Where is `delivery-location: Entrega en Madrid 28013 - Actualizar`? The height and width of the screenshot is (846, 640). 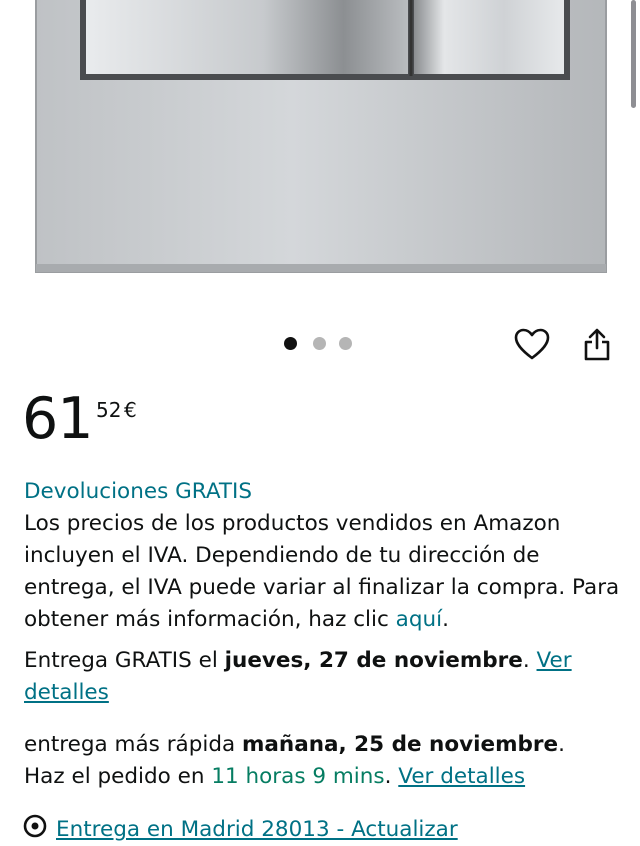 delivery-location: Entrega en Madrid 28013 - Actualizar is located at coordinates (322, 830).